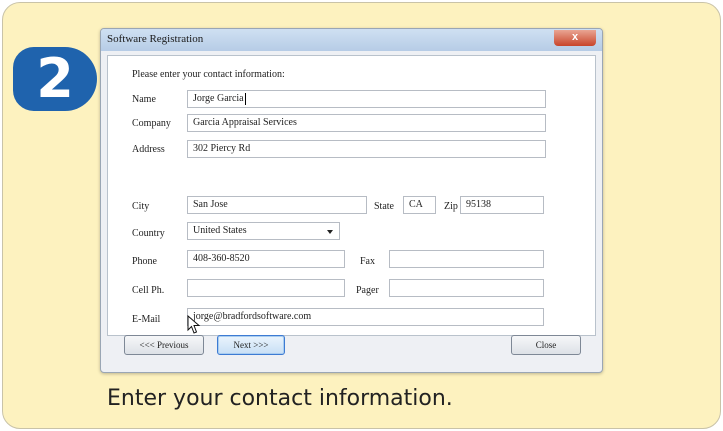  Describe the element at coordinates (466, 259) in the screenshot. I see `fax-field` at that location.